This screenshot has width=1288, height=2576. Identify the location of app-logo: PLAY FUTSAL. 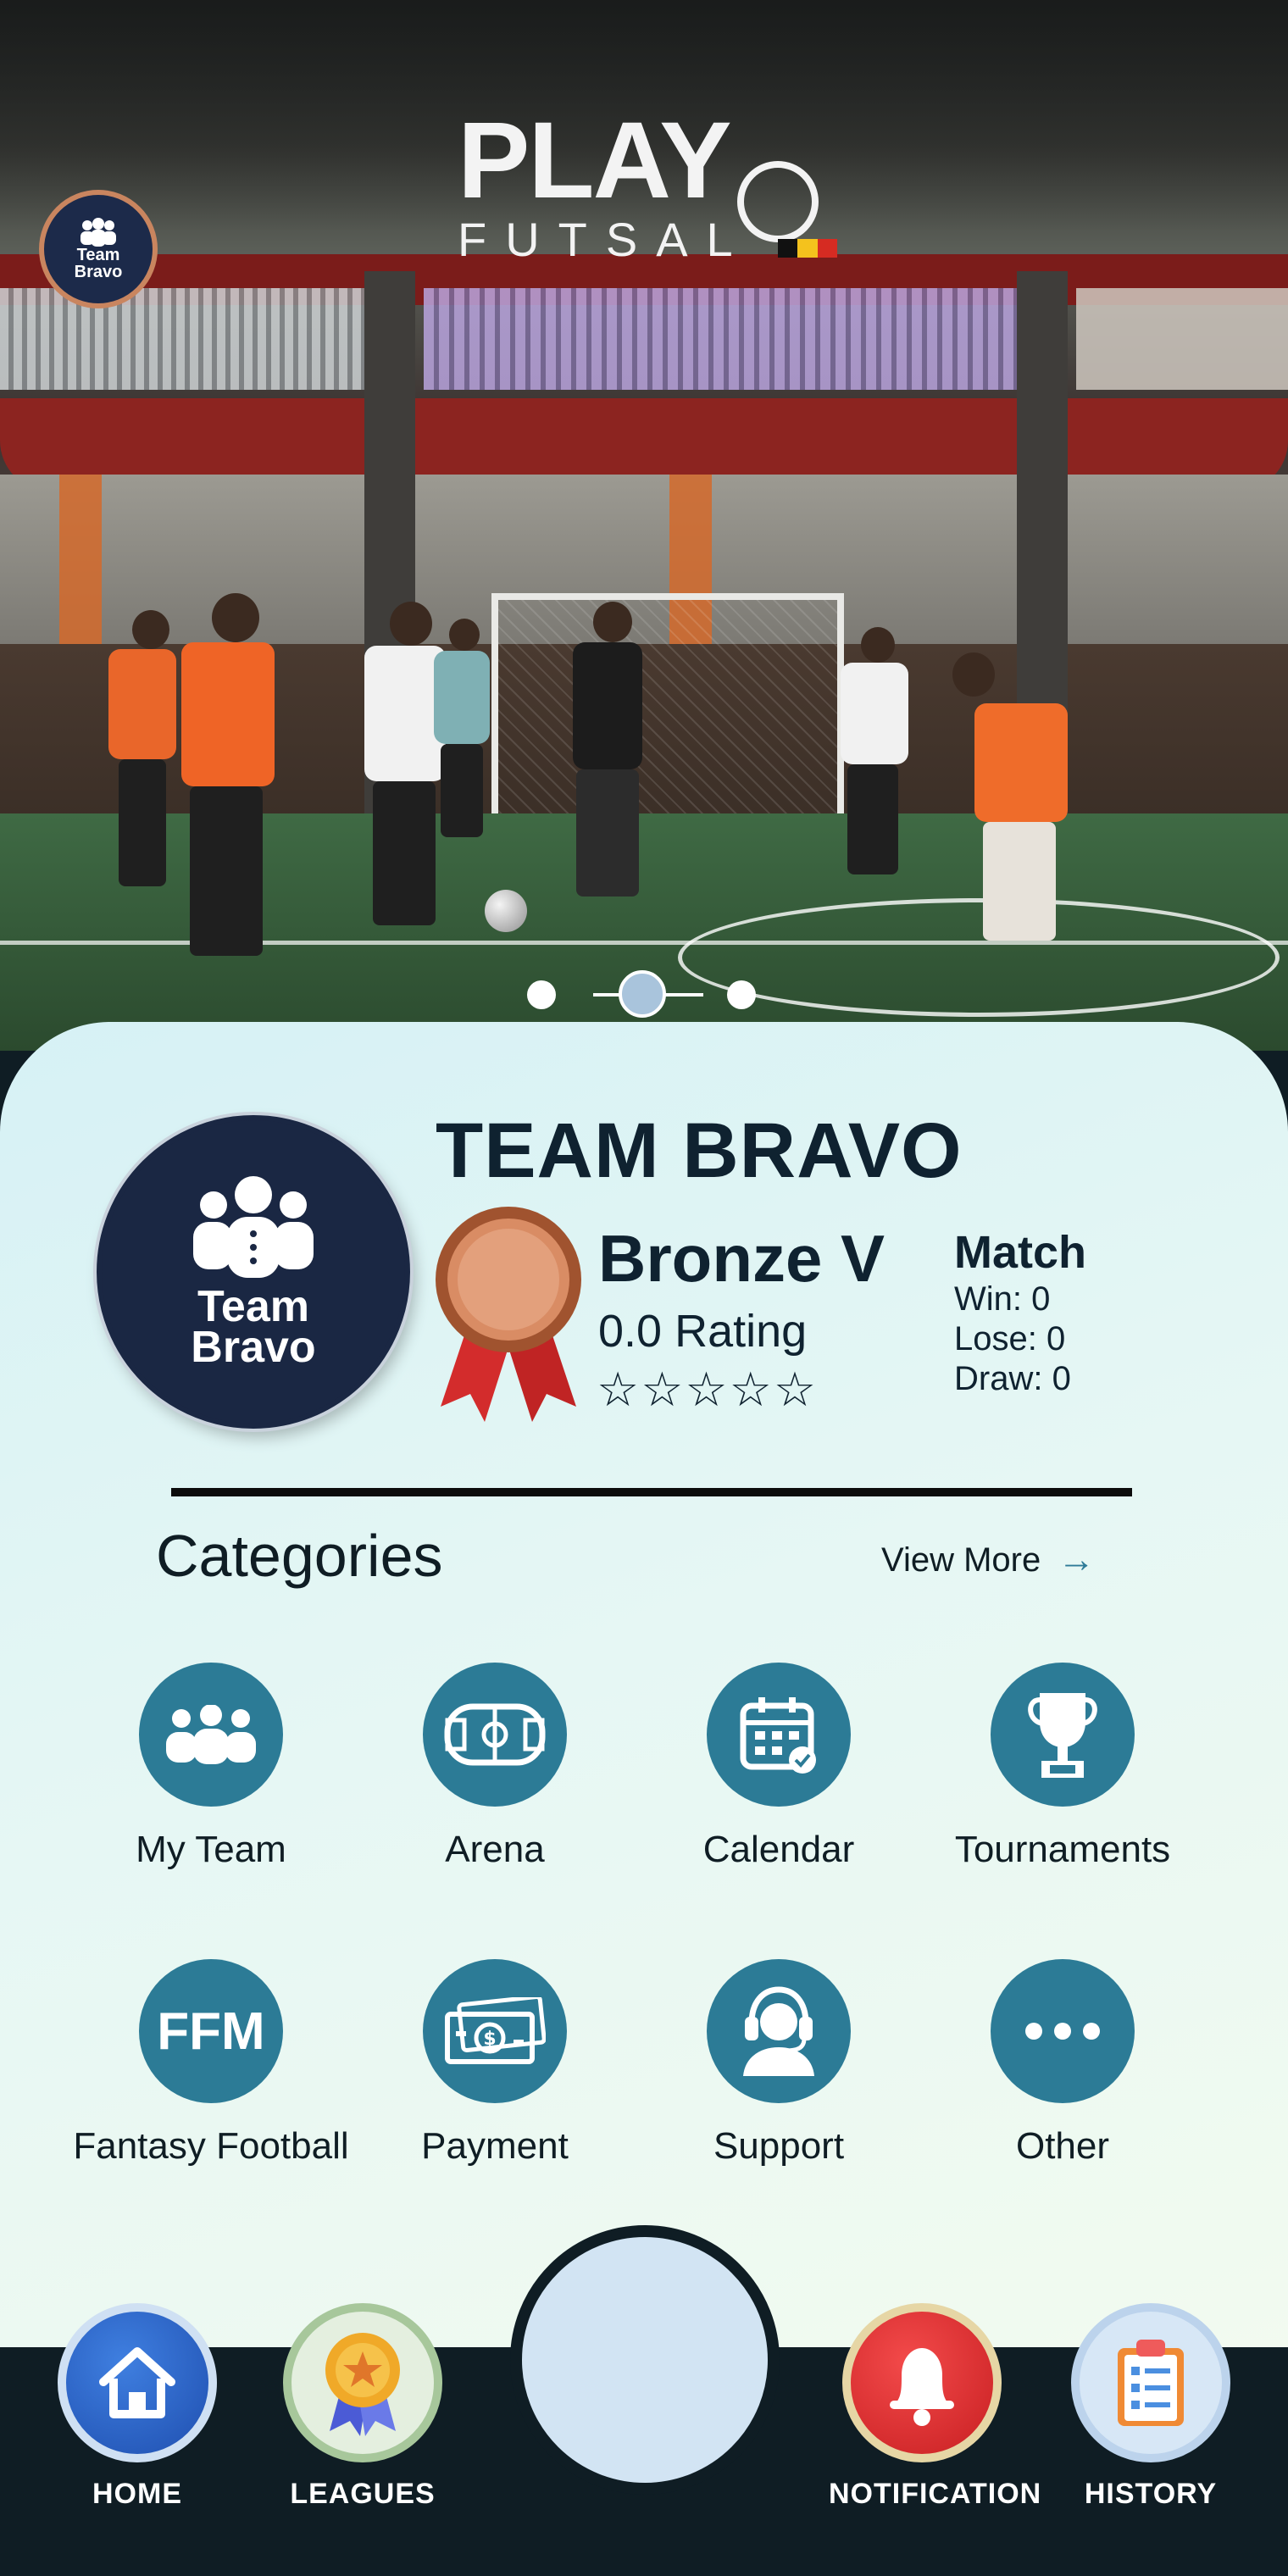
(652, 185).